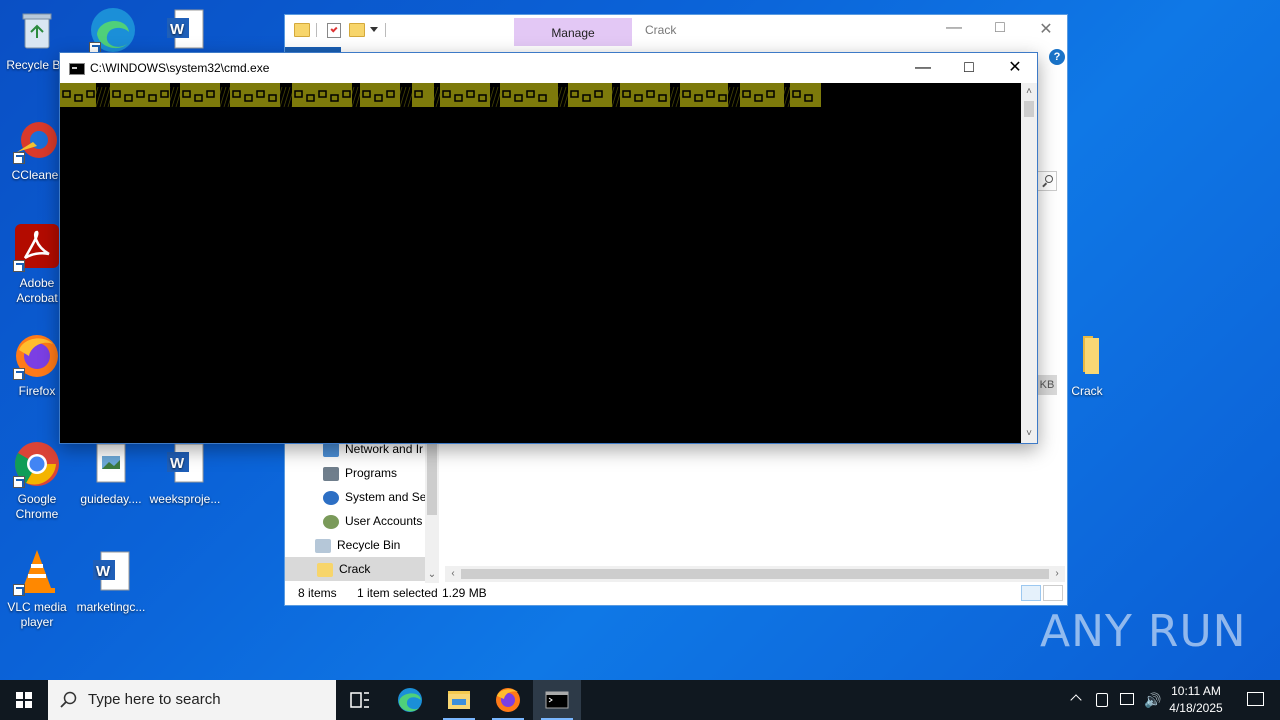 Image resolution: width=1280 pixels, height=720 pixels. Describe the element at coordinates (374, 473) in the screenshot. I see `nav-item-programs: Programs` at that location.